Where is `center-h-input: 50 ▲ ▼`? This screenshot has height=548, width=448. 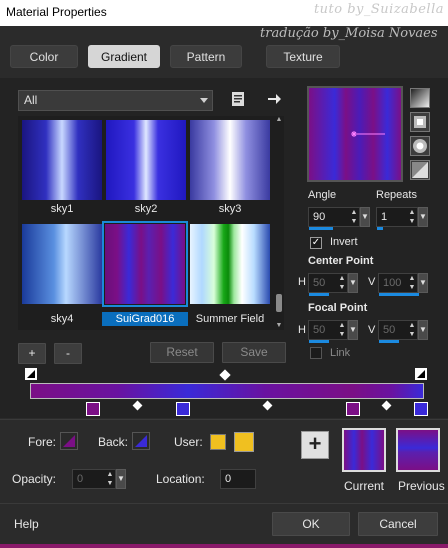 center-h-input: 50 ▲ ▼ is located at coordinates (328, 284).